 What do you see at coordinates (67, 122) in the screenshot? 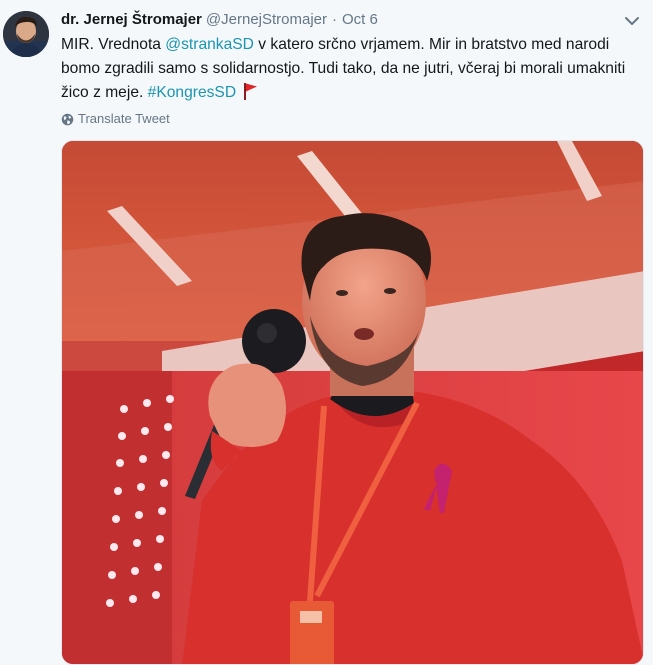
I see `globe-icon` at bounding box center [67, 122].